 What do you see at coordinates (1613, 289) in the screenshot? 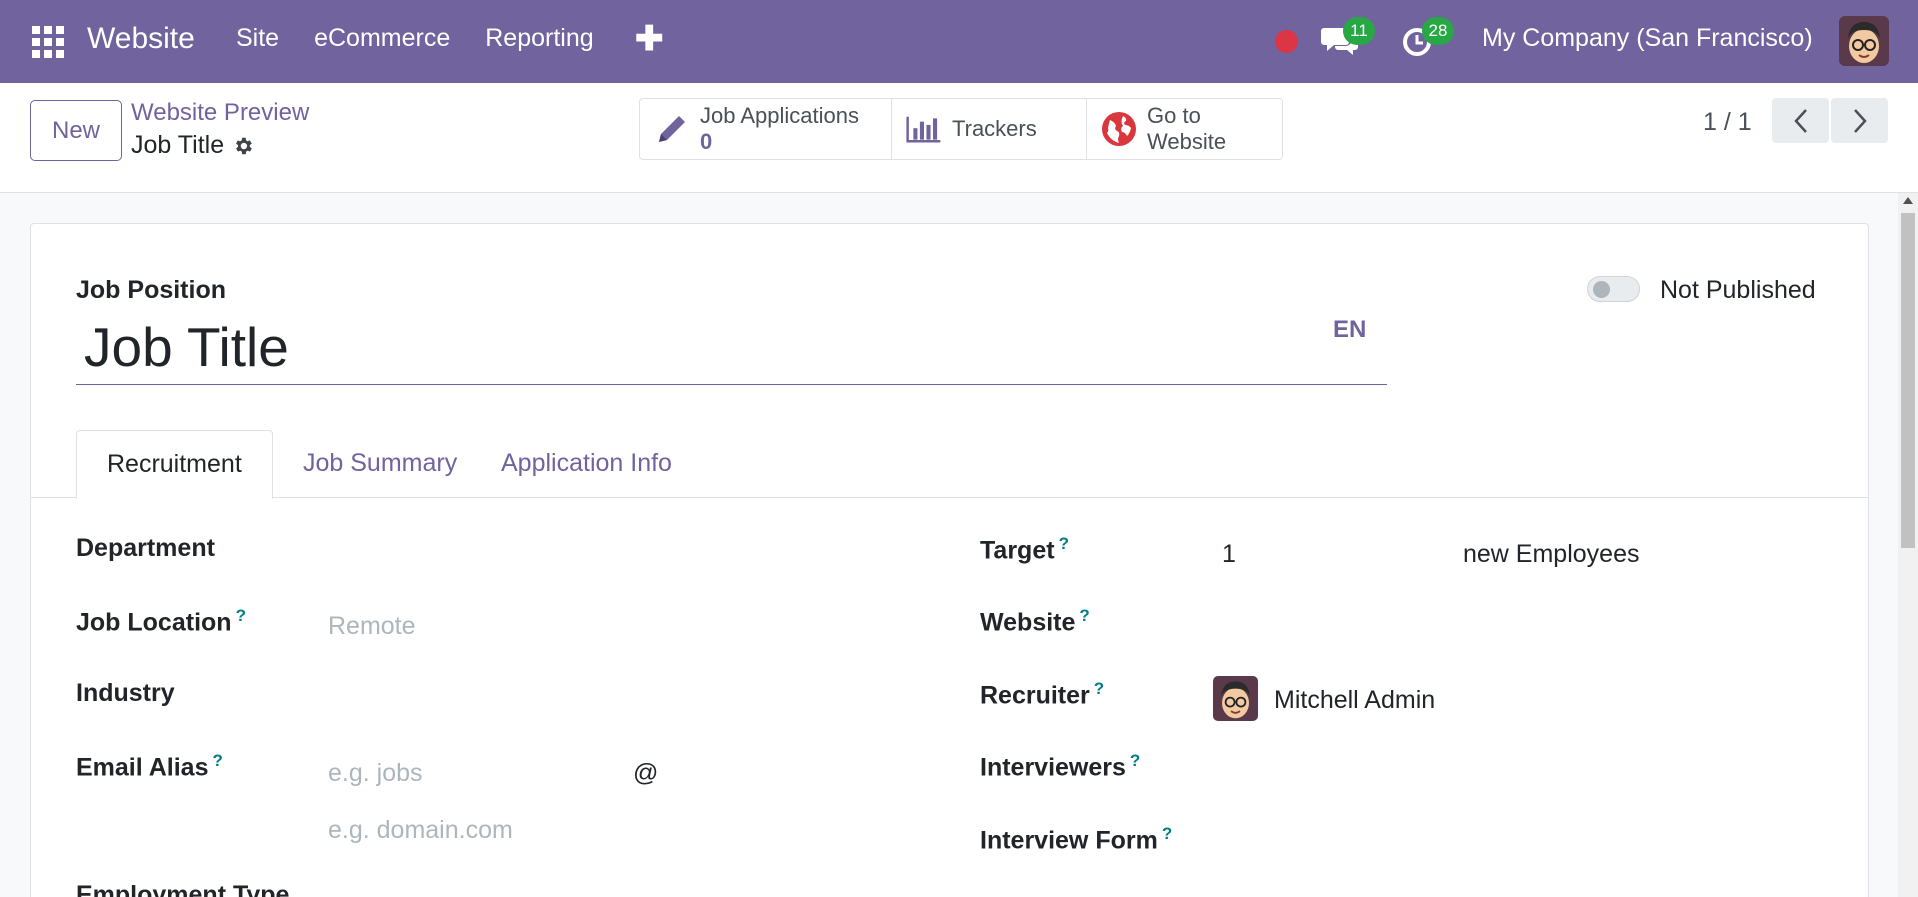
I see `publish-toggle` at bounding box center [1613, 289].